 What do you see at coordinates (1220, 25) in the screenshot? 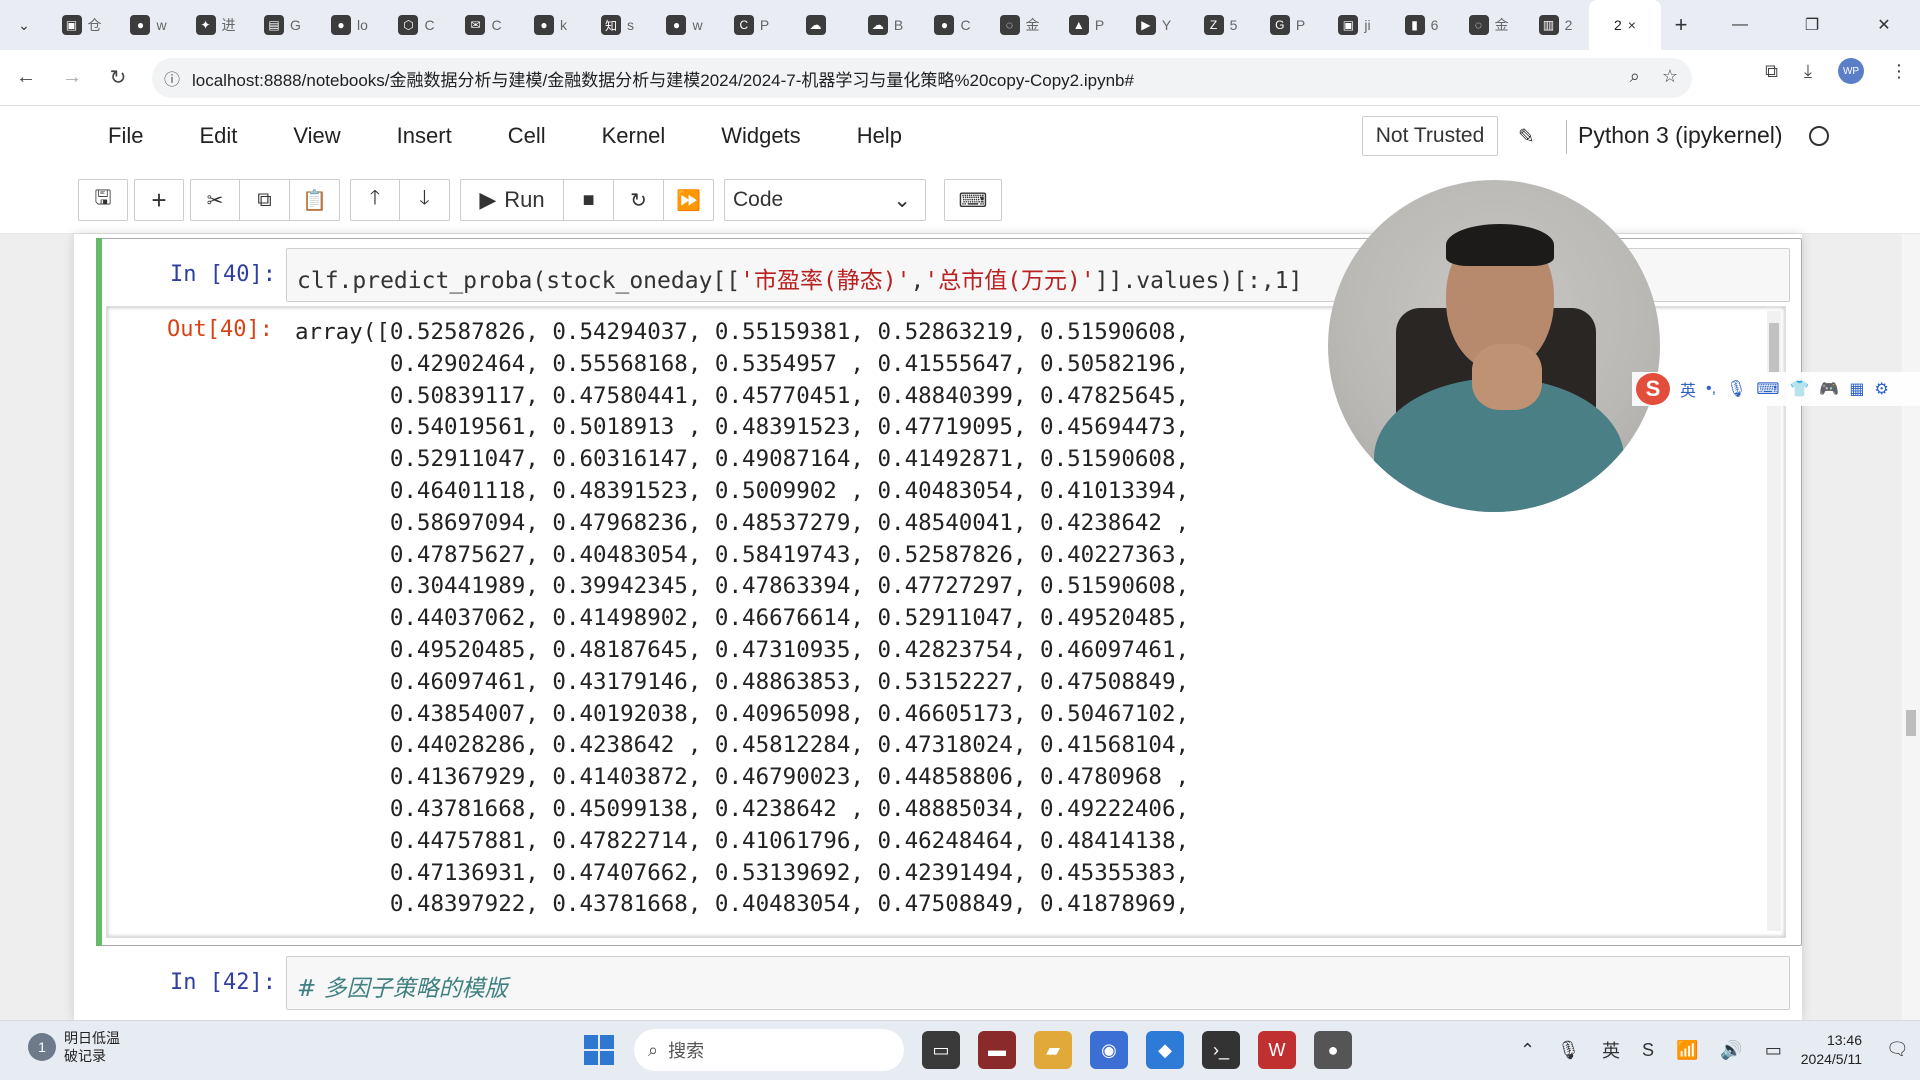
I see `browser-tab: Z5` at bounding box center [1220, 25].